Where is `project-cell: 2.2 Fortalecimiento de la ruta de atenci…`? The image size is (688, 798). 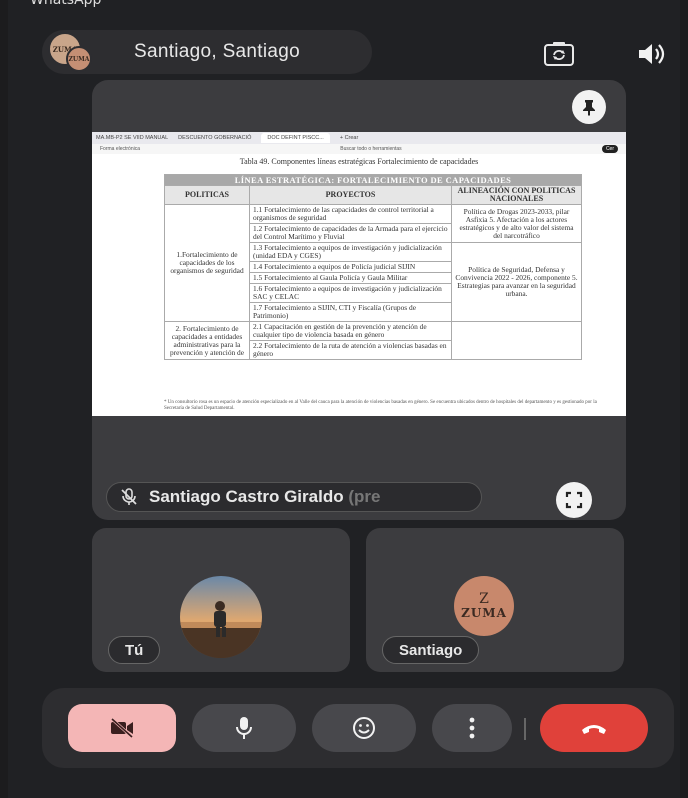 project-cell: 2.2 Fortalecimiento de la ruta de atenci… is located at coordinates (350, 350).